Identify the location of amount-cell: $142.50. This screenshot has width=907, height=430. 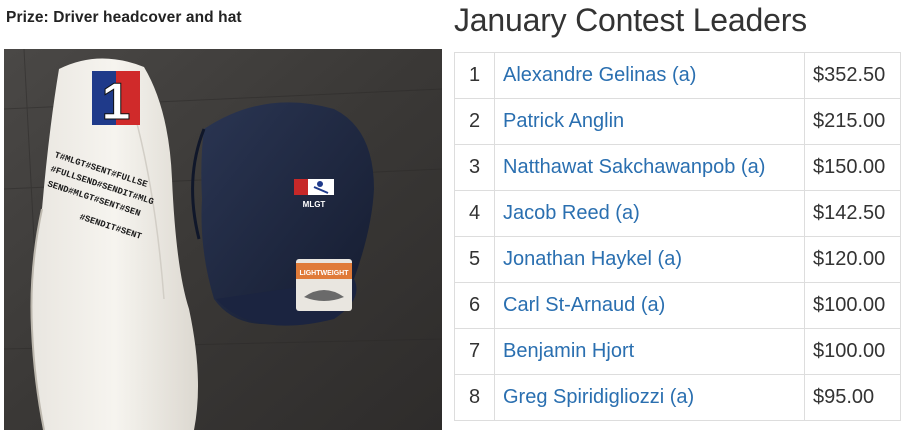
(852, 213).